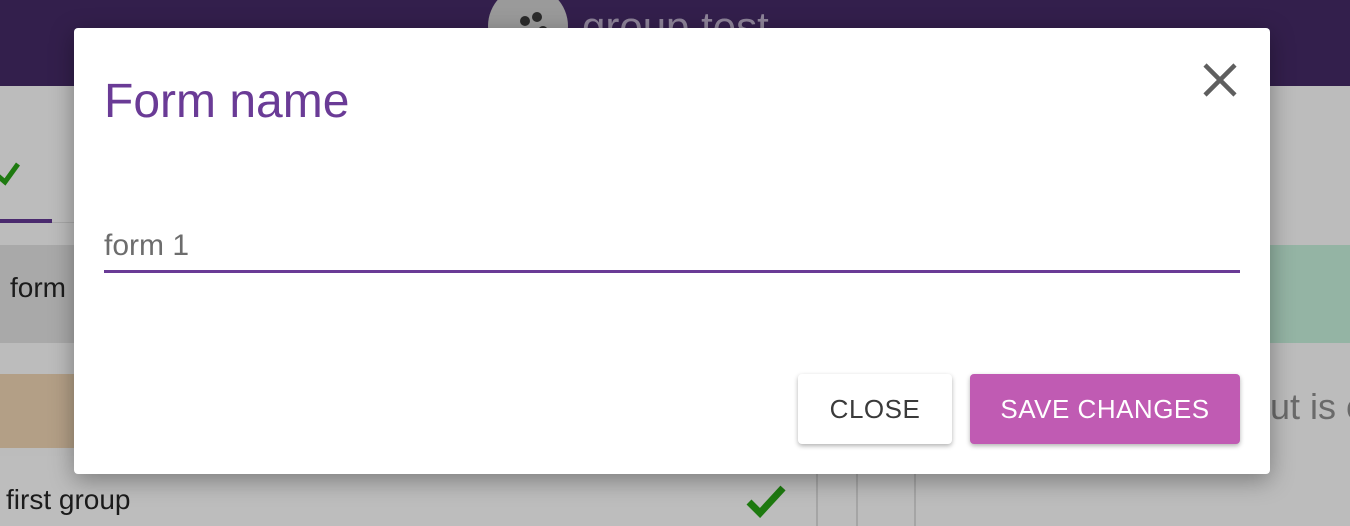  Describe the element at coordinates (38, 287) in the screenshot. I see `form-row-label: form` at that location.